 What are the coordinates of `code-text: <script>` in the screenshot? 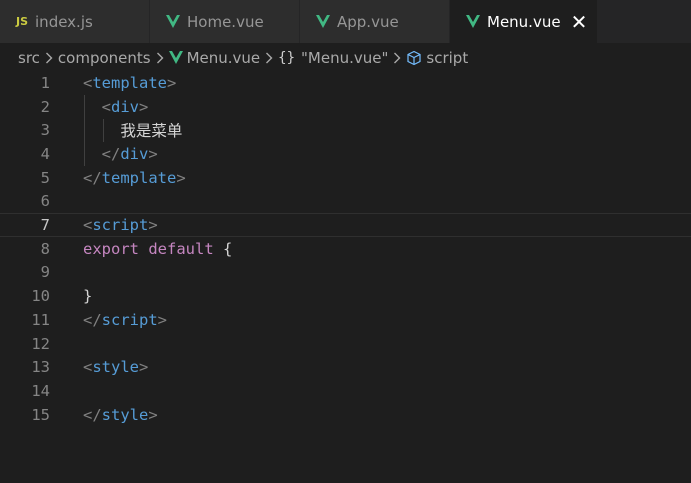 It's located at (120, 225).